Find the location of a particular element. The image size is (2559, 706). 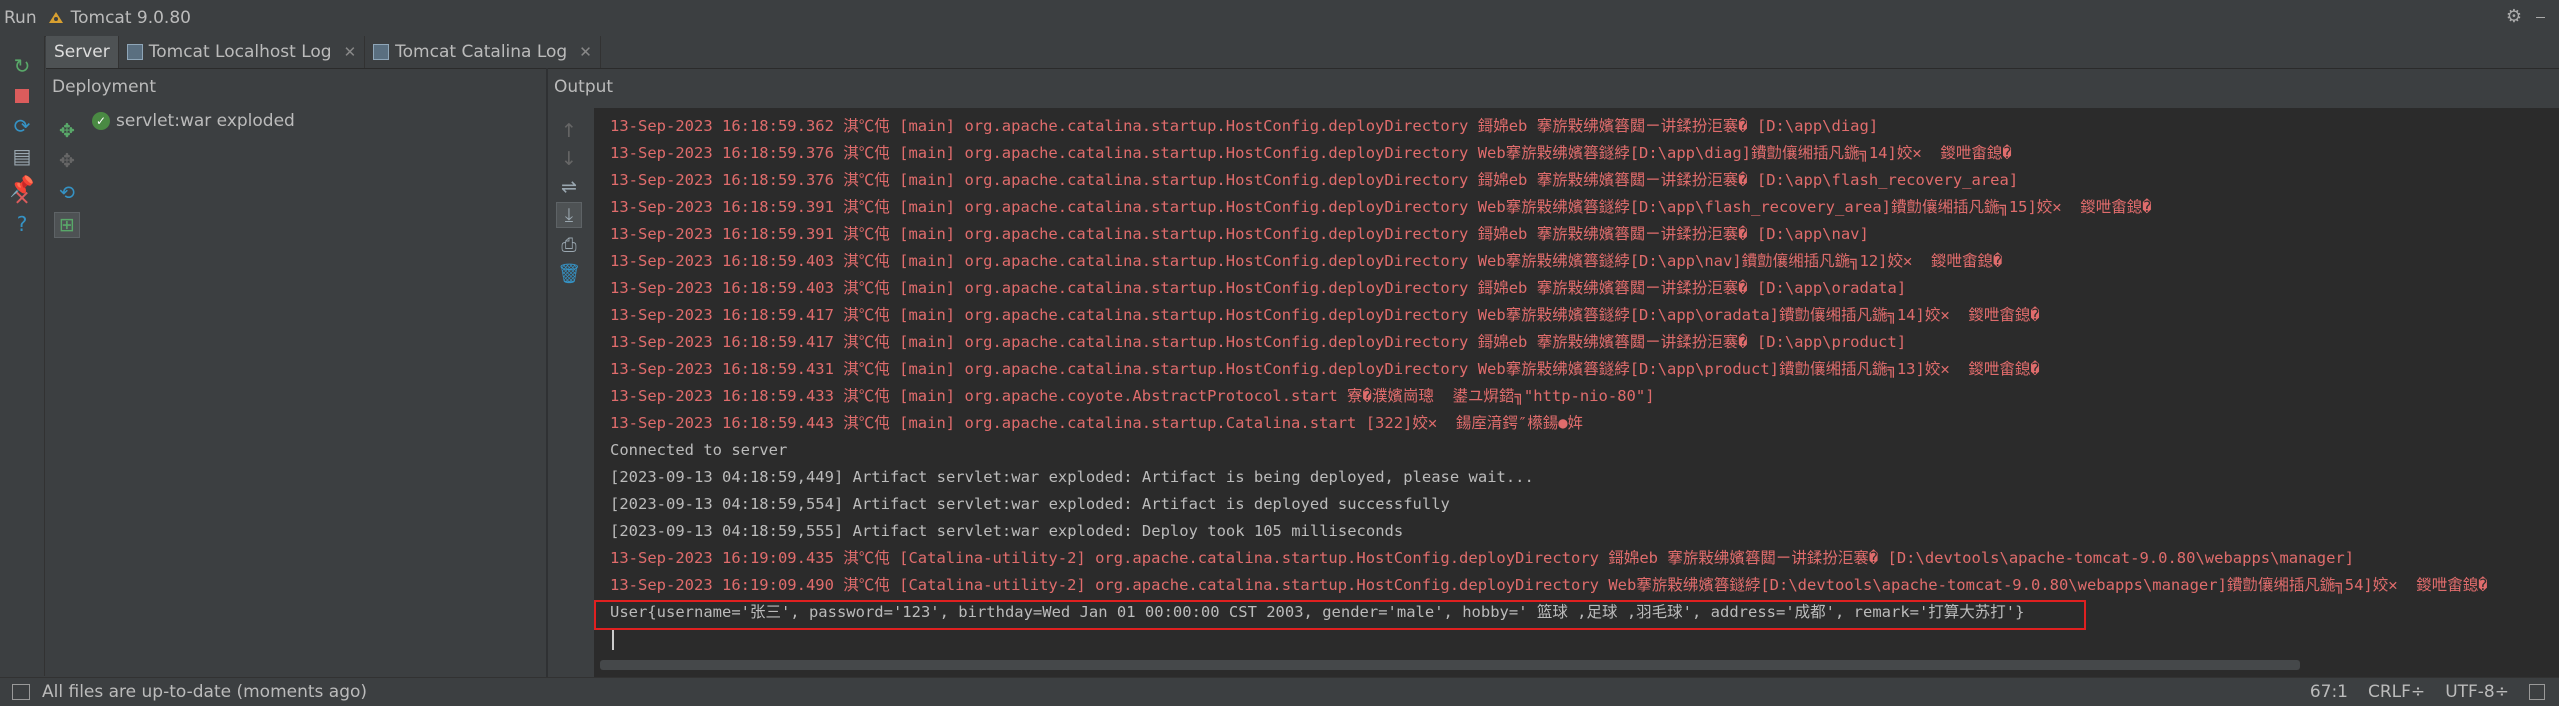

tab-label: Tomcat Catalina Log is located at coordinates (481, 52).